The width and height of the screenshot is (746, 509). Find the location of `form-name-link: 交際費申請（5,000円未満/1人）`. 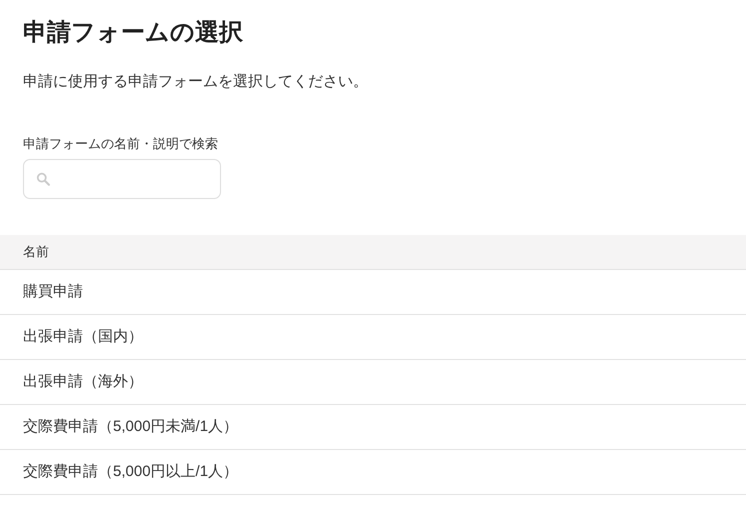

form-name-link: 交際費申請（5,000円未満/1人） is located at coordinates (130, 427).